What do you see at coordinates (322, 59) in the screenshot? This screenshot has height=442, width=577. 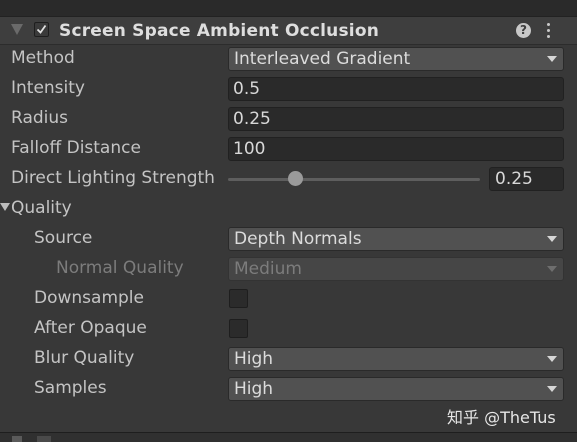 I see `method-value: Interleaved Gradient` at bounding box center [322, 59].